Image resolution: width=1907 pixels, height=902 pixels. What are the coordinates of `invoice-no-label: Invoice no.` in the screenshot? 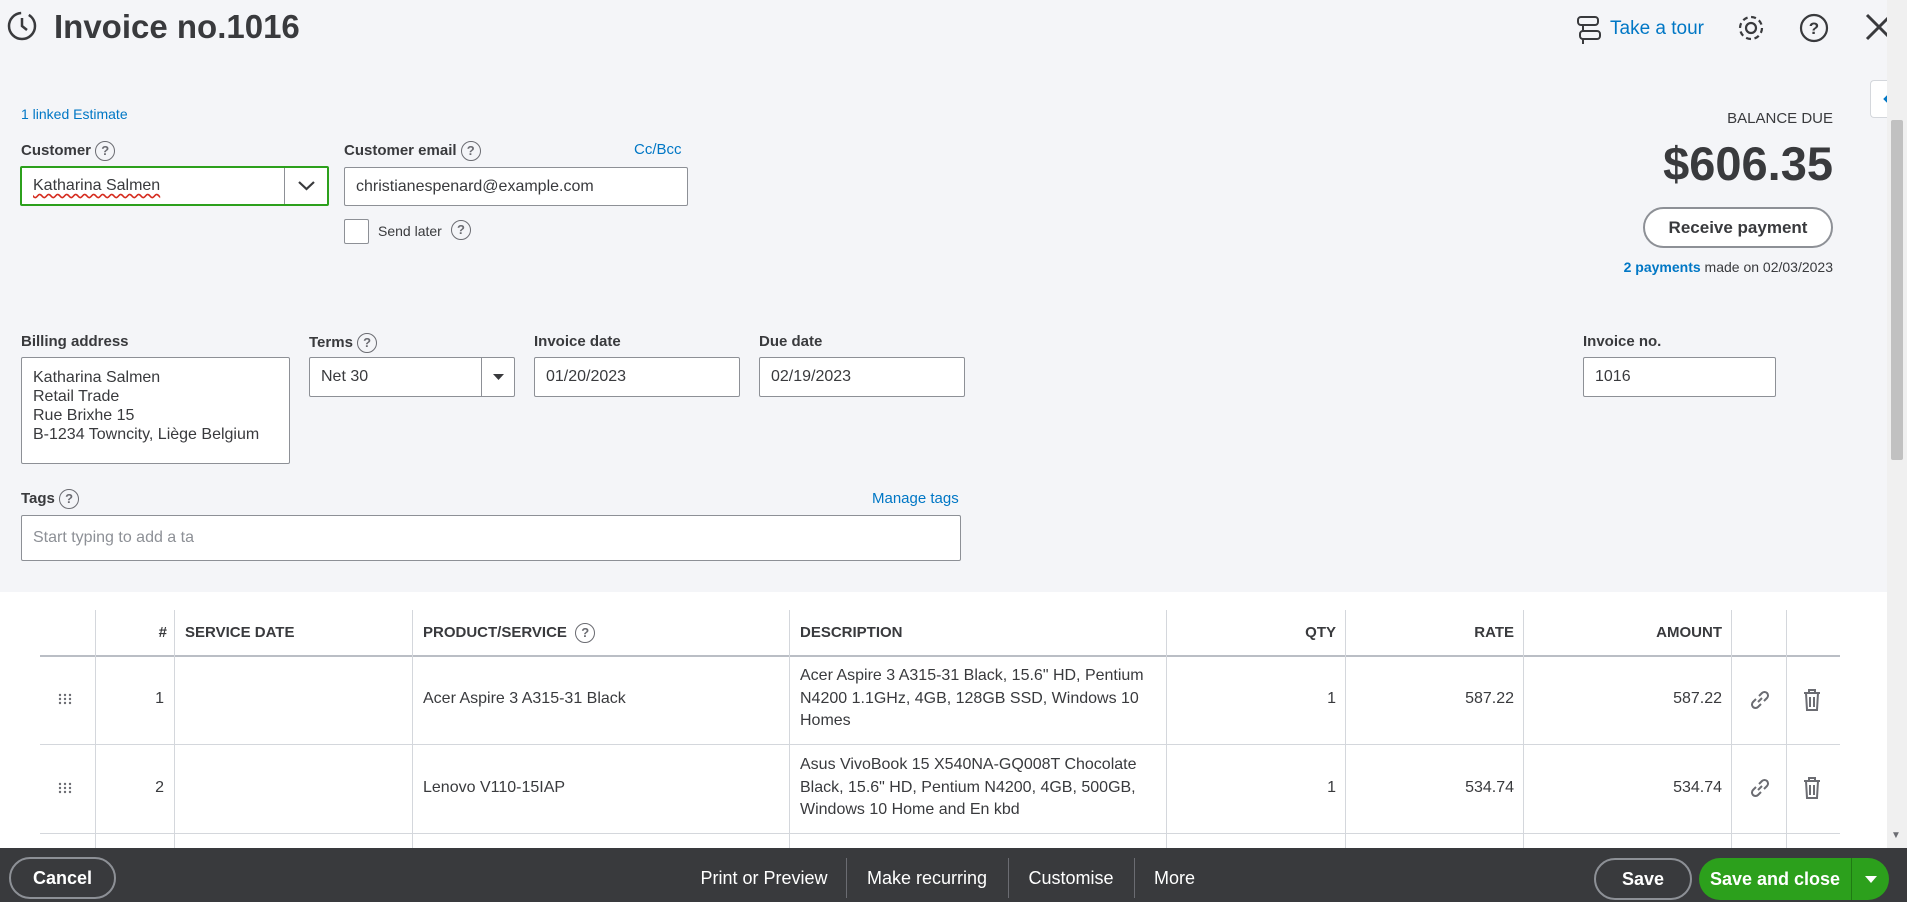 It's located at (1622, 341).